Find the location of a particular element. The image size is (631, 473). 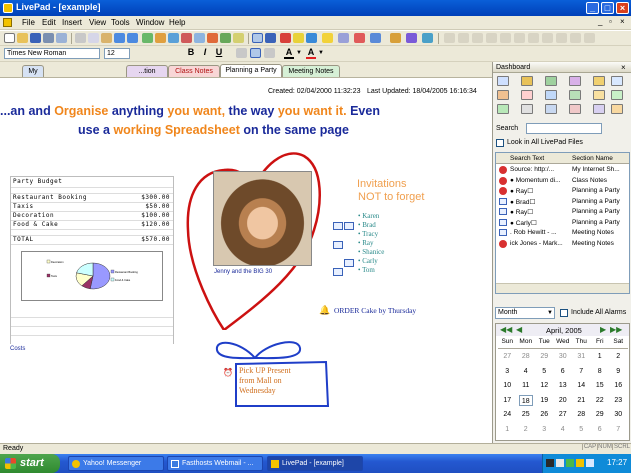

align-center-icon is located at coordinates (255, 53).